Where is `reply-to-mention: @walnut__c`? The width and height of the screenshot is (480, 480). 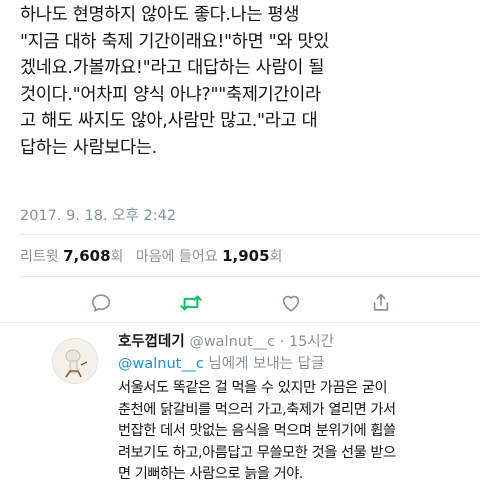 reply-to-mention: @walnut__c is located at coordinates (161, 364).